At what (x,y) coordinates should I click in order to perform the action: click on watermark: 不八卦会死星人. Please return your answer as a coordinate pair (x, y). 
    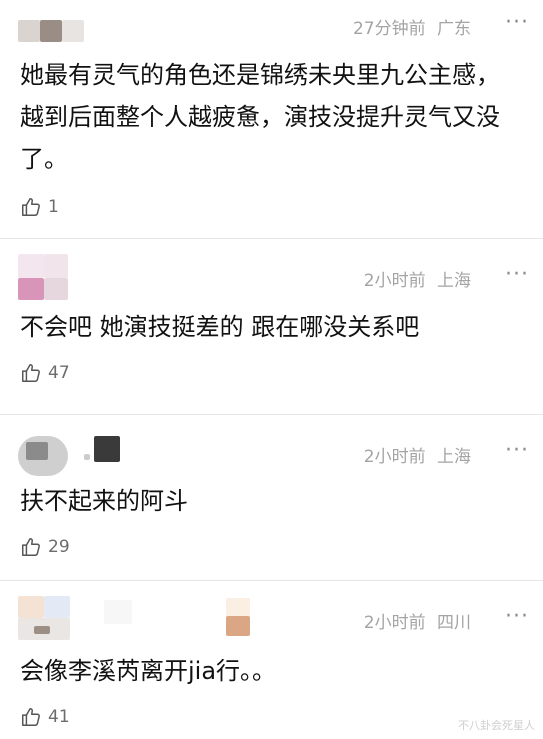
    Looking at the image, I should click on (496, 725).